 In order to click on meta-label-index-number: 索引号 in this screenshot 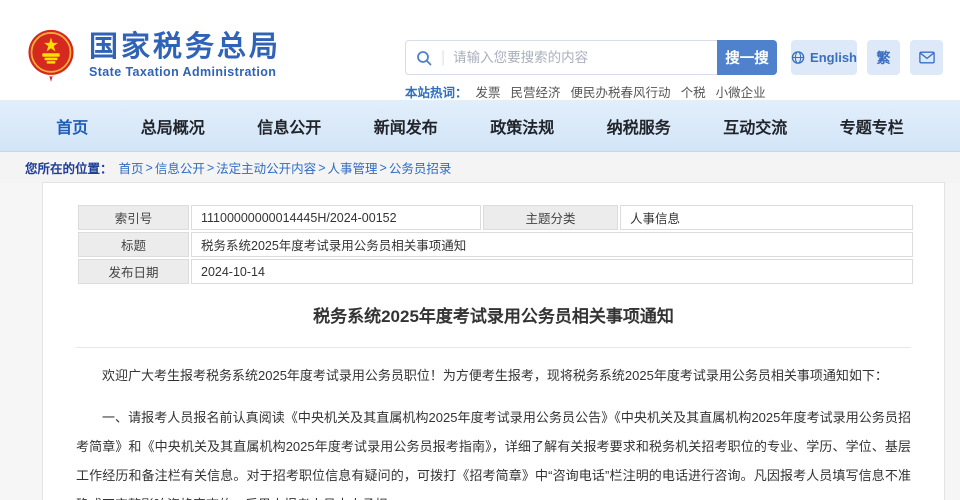, I will do `click(133, 217)`.